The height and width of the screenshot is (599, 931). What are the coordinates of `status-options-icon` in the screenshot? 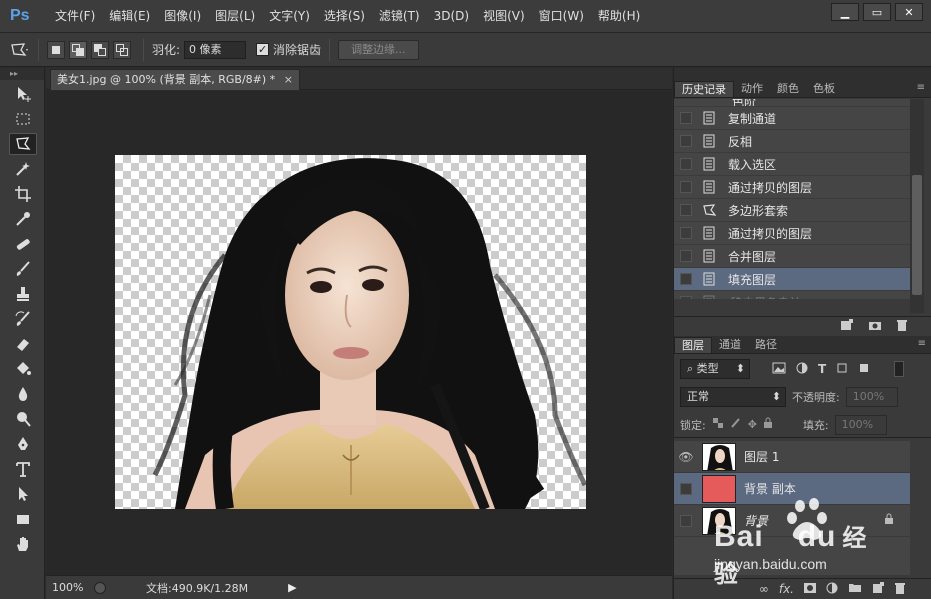 It's located at (100, 587).